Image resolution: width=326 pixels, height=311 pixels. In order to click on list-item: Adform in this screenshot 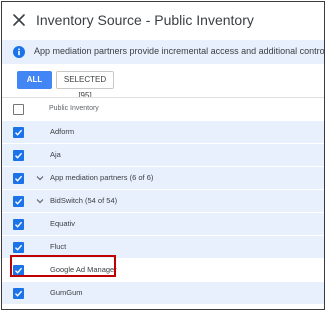, I will do `click(163, 132)`.